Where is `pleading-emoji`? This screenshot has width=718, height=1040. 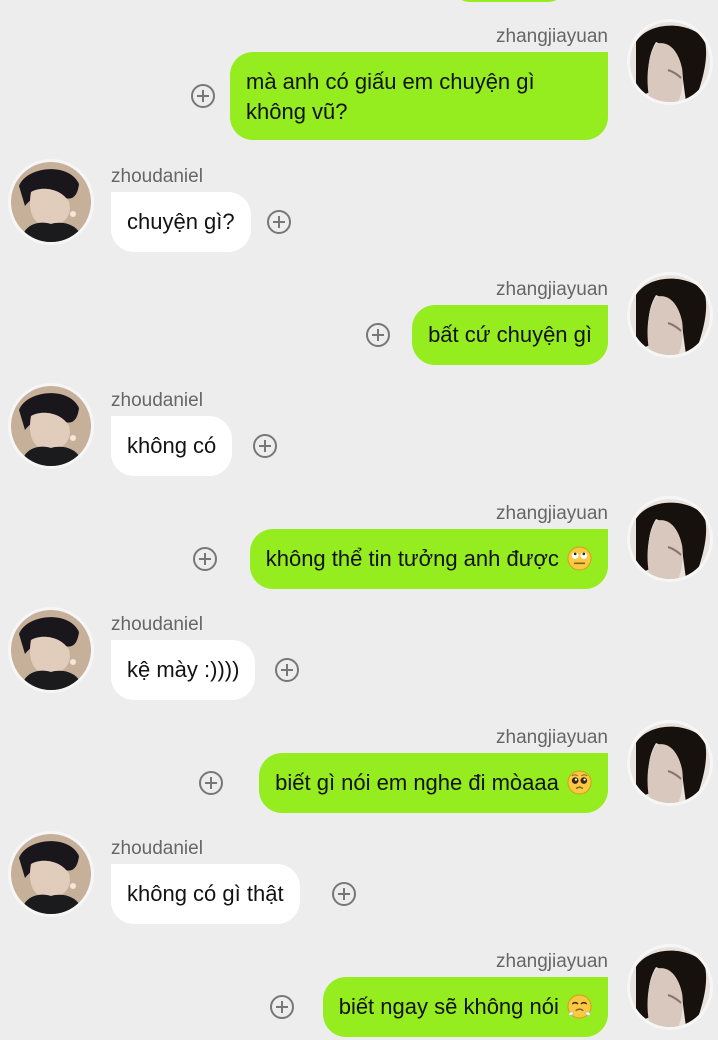
pleading-emoji is located at coordinates (579, 782).